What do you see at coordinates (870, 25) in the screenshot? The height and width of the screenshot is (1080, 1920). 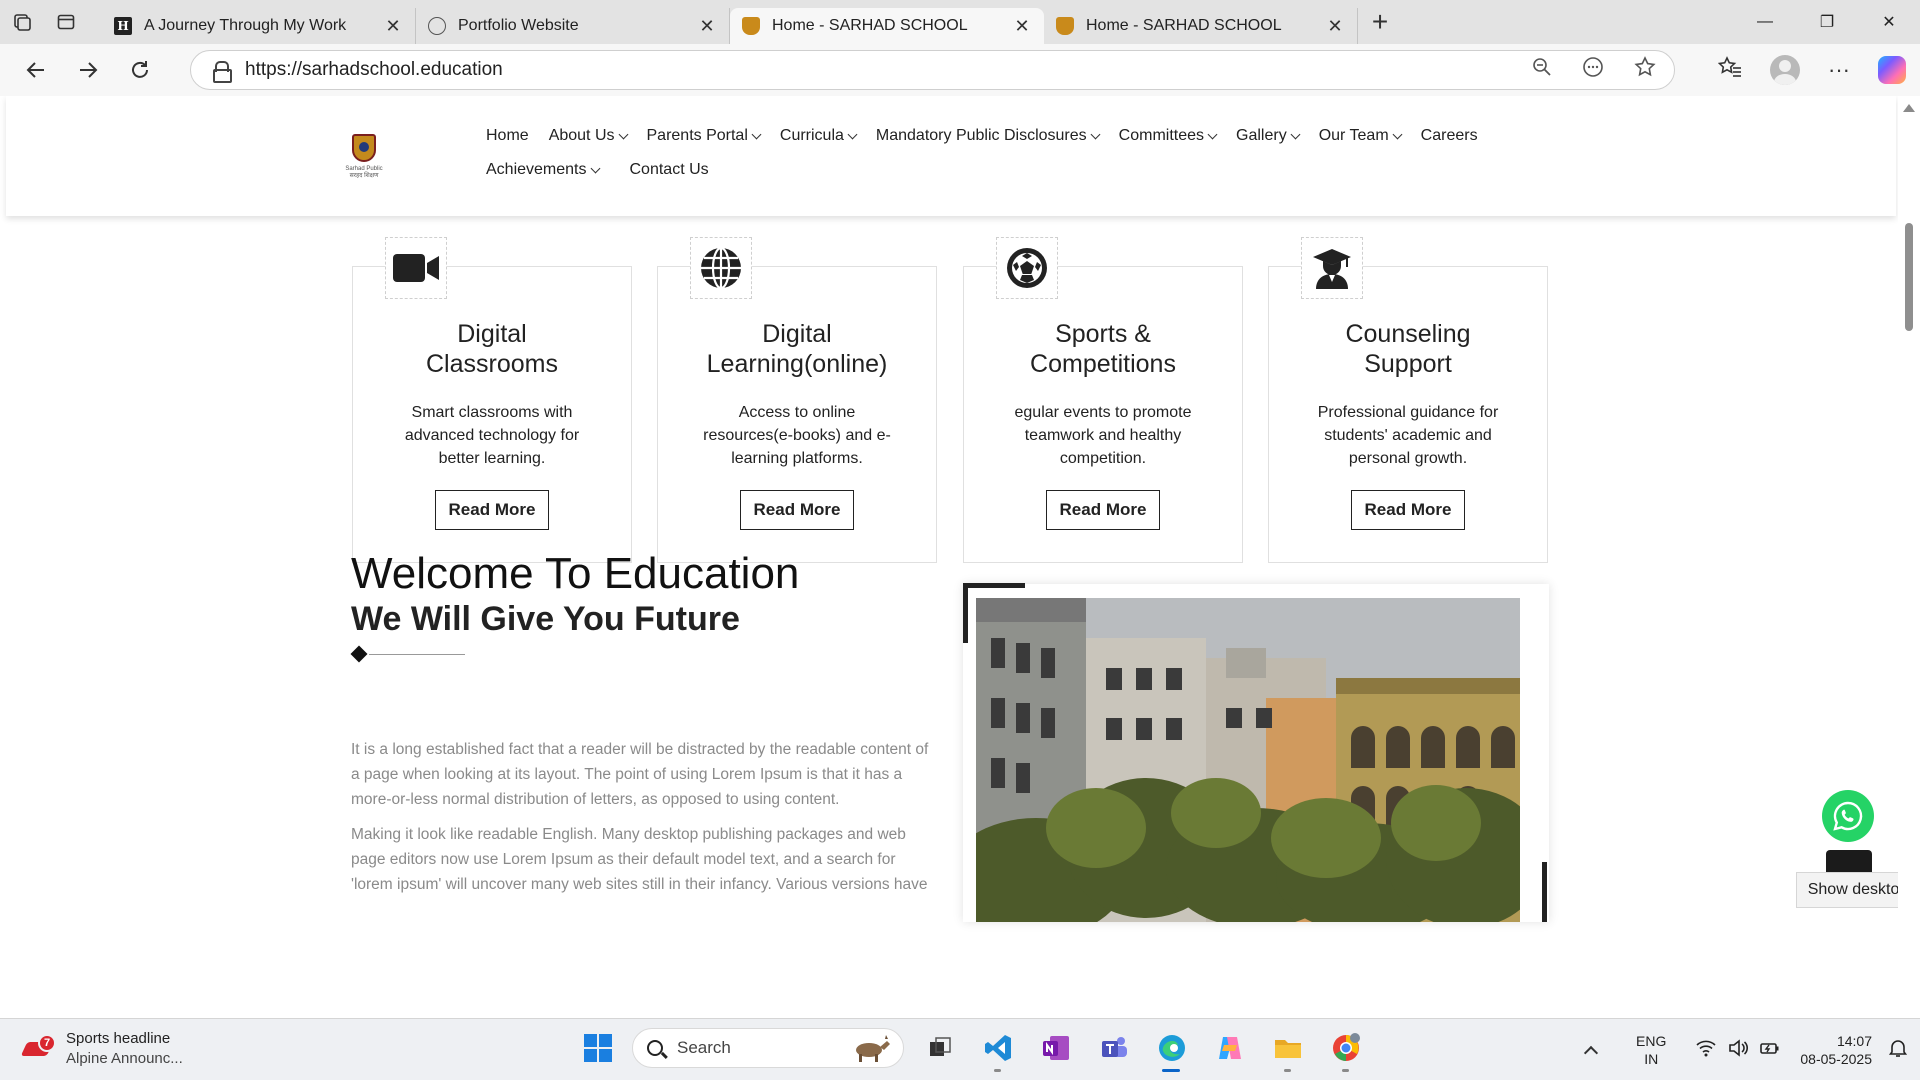 I see `tab-title: Home - SARHAD SCHOOL` at bounding box center [870, 25].